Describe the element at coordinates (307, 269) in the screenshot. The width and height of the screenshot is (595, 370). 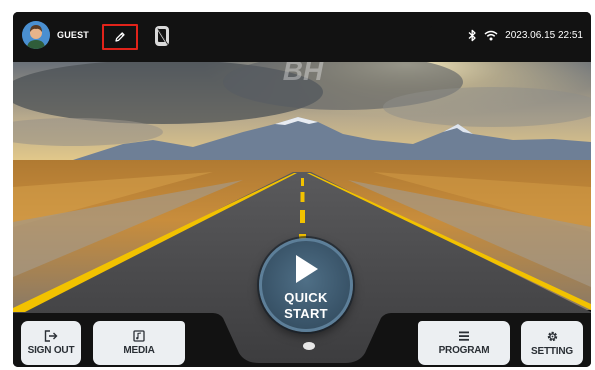
I see `play-icon` at that location.